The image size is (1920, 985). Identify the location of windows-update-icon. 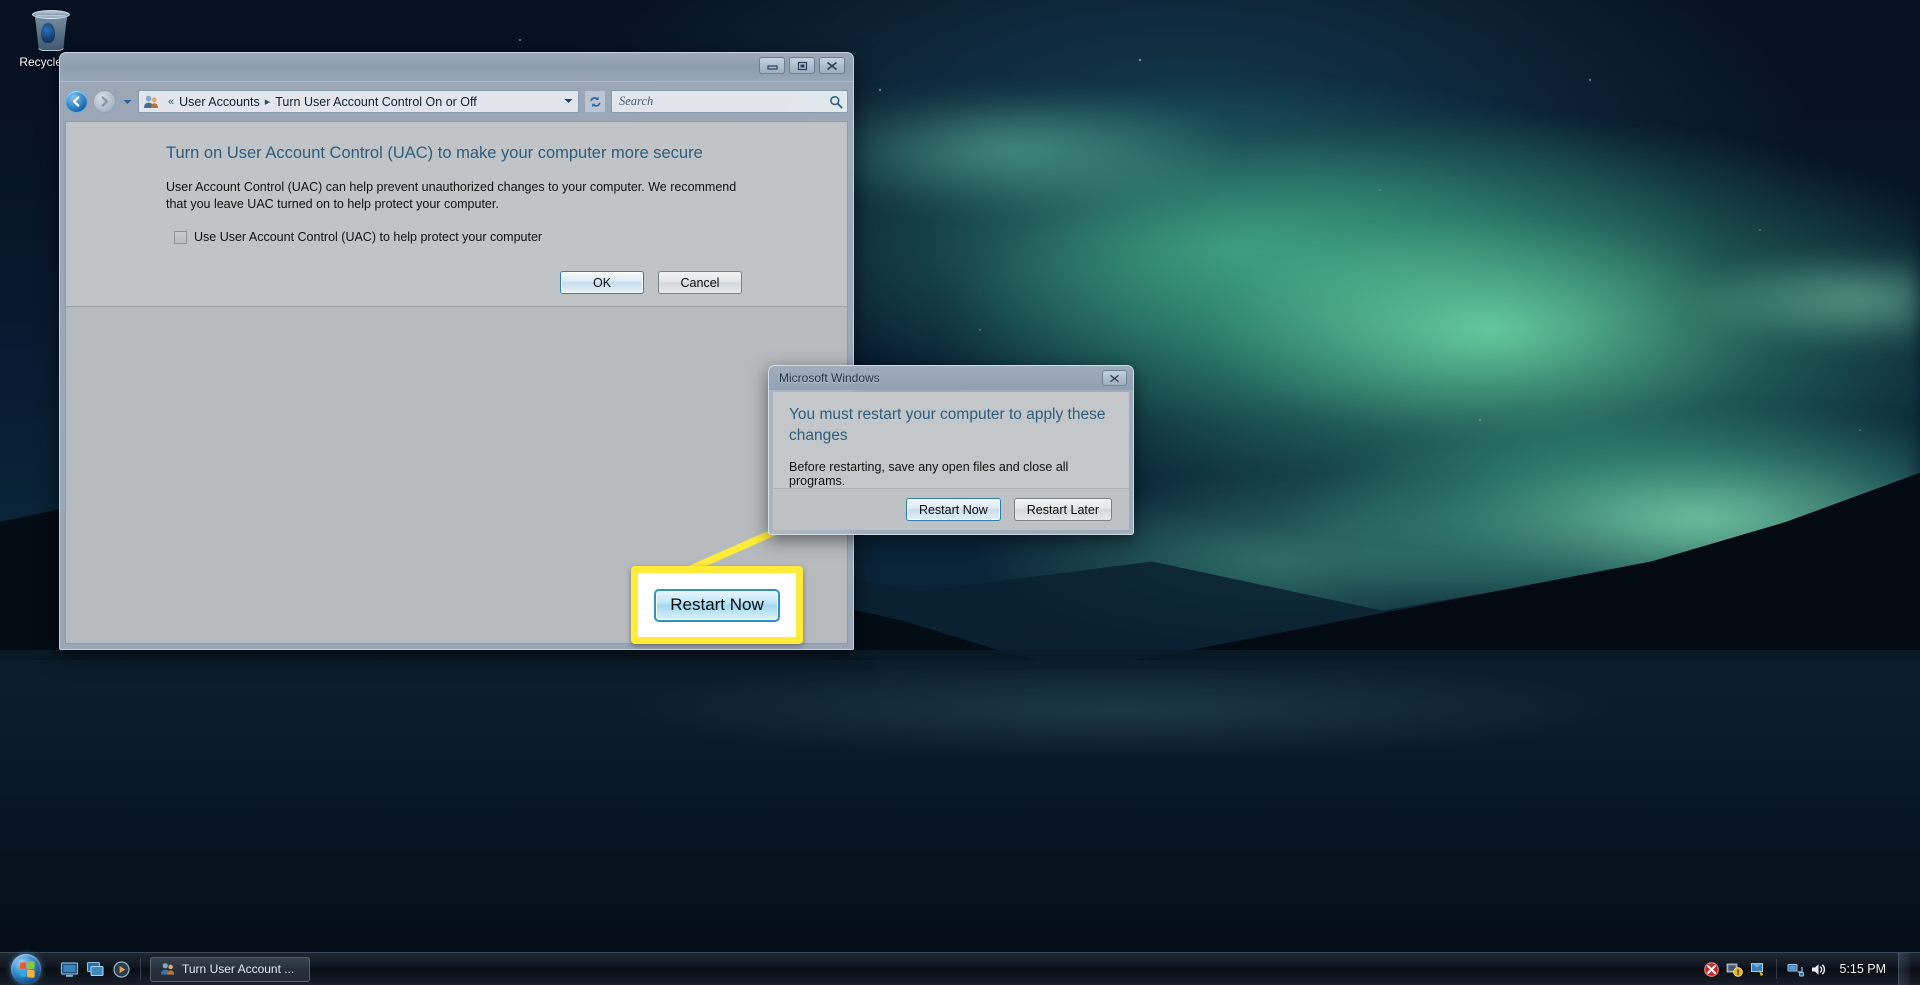
(1735, 969).